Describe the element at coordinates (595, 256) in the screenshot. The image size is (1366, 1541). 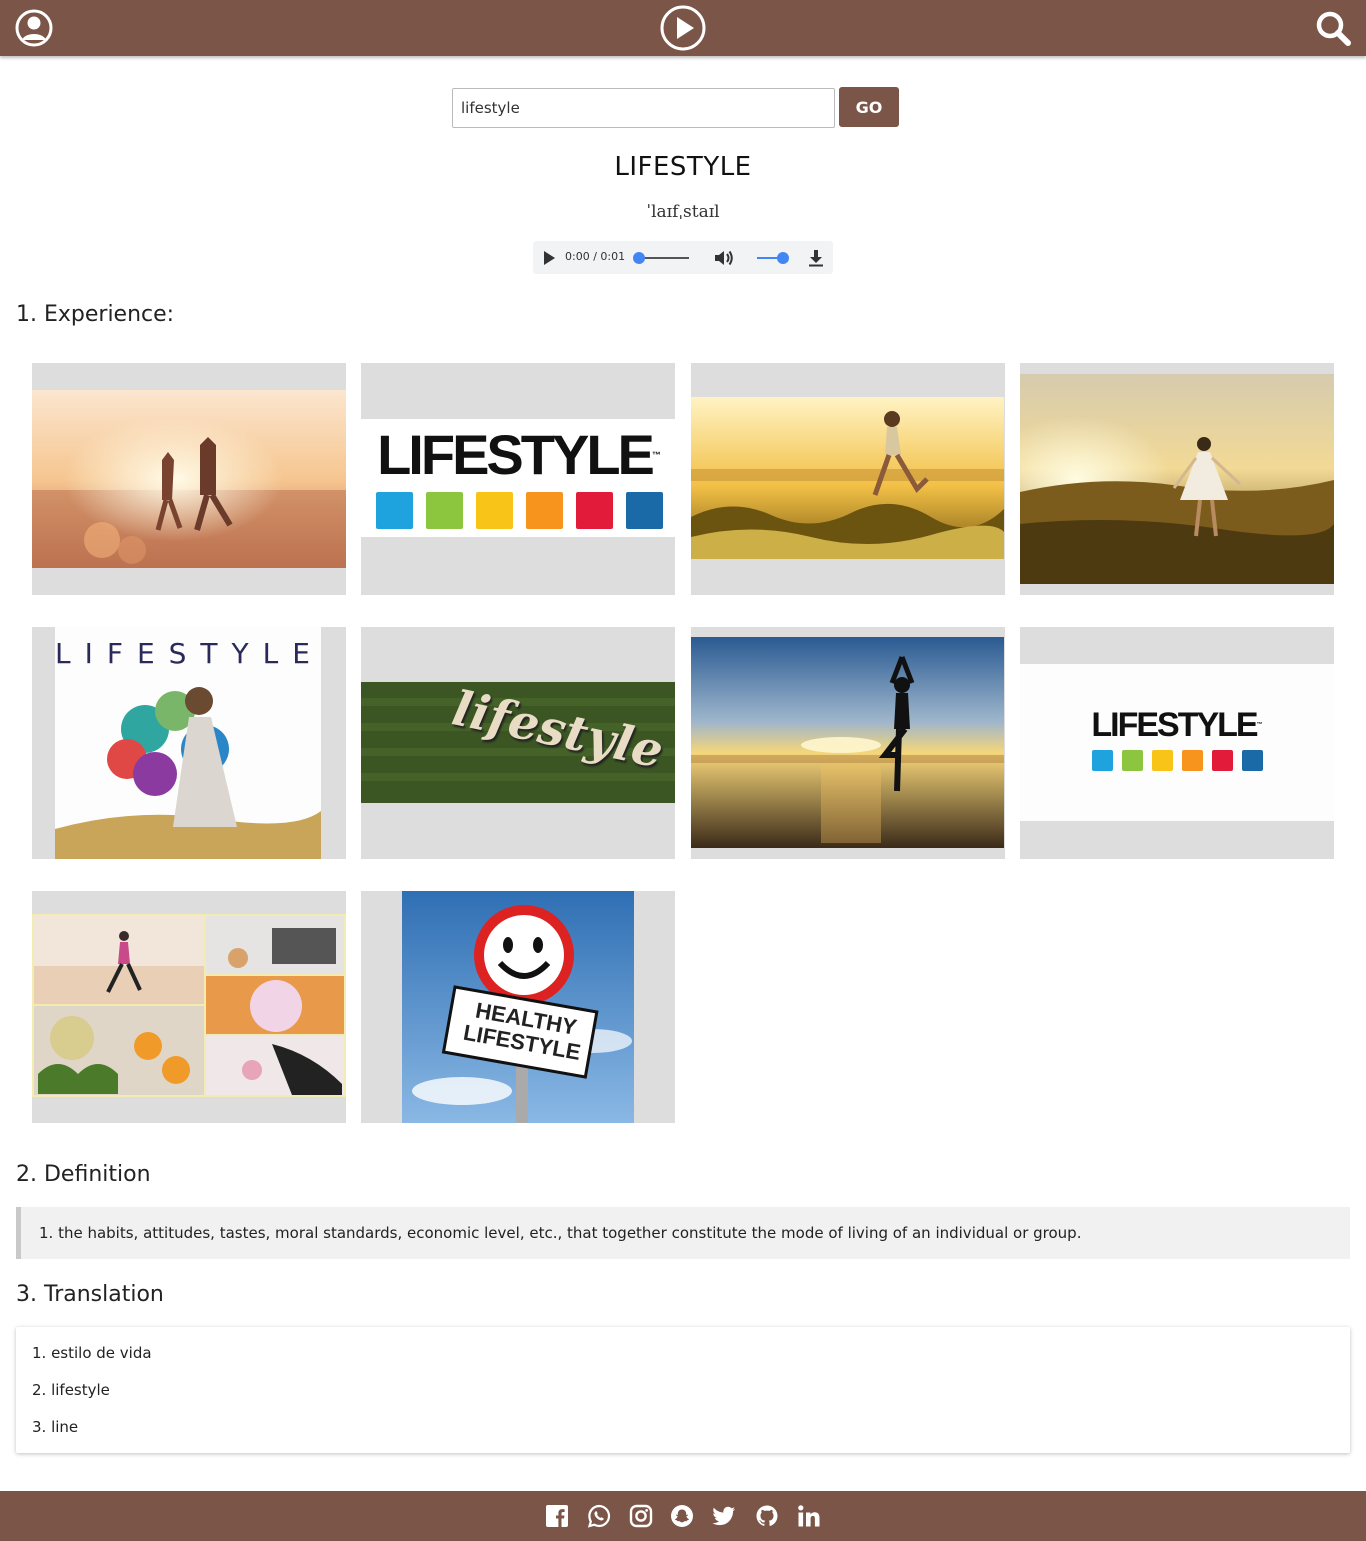
I see `audio-time: 0:00 / 0:01` at that location.